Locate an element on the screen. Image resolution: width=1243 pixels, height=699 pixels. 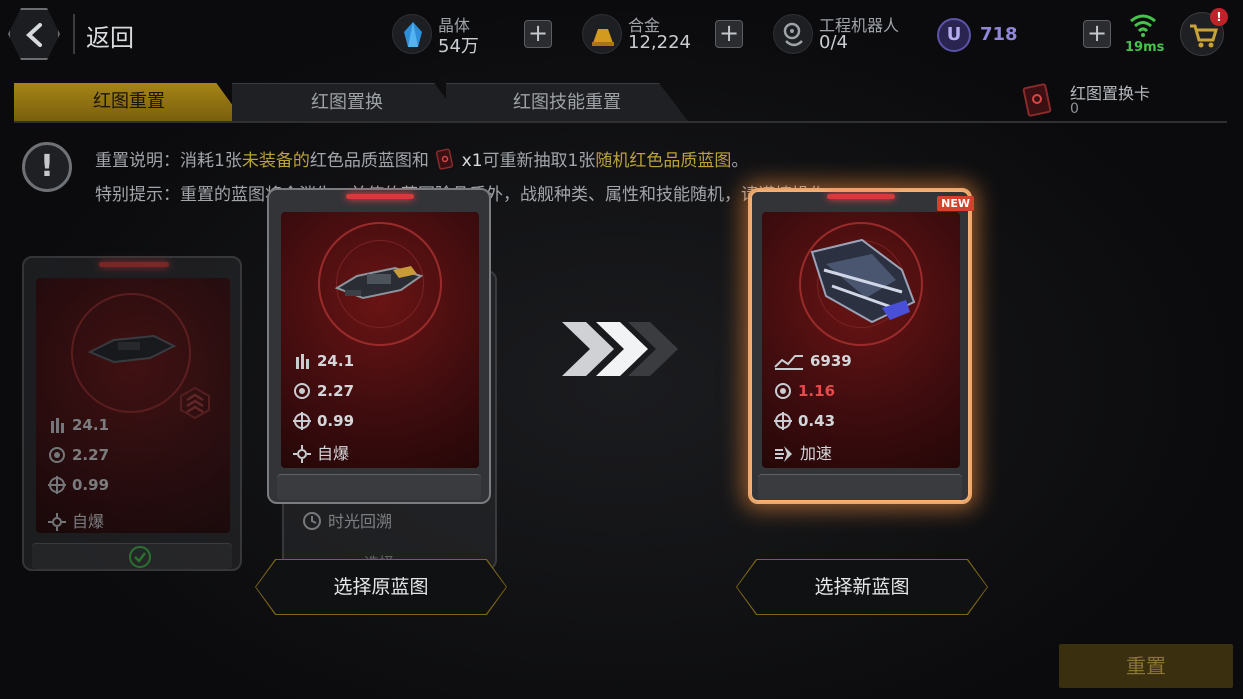
select-original-button: 选择原蓝图 is located at coordinates (381, 587).